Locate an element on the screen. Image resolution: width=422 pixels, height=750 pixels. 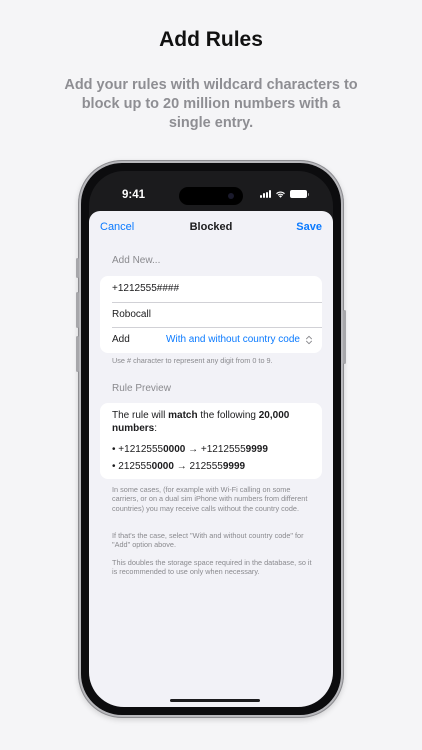
add-option-label: Add is located at coordinates (121, 340).